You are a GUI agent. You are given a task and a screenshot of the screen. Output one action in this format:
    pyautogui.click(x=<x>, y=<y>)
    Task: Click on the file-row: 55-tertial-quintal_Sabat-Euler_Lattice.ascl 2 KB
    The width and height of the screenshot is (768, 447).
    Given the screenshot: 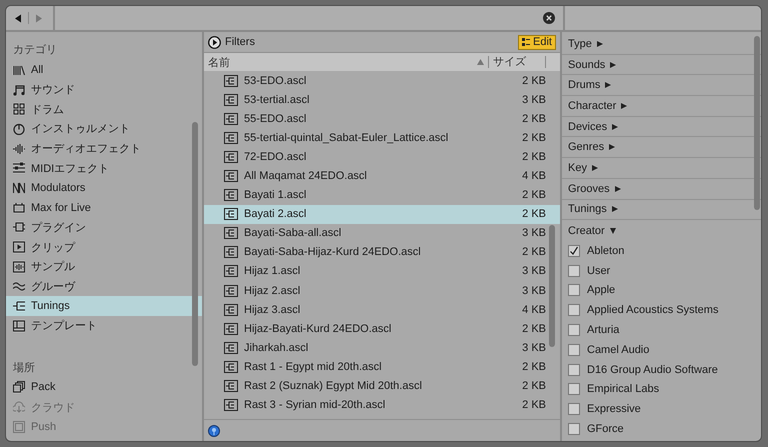 What is the action you would take?
    pyautogui.click(x=382, y=138)
    